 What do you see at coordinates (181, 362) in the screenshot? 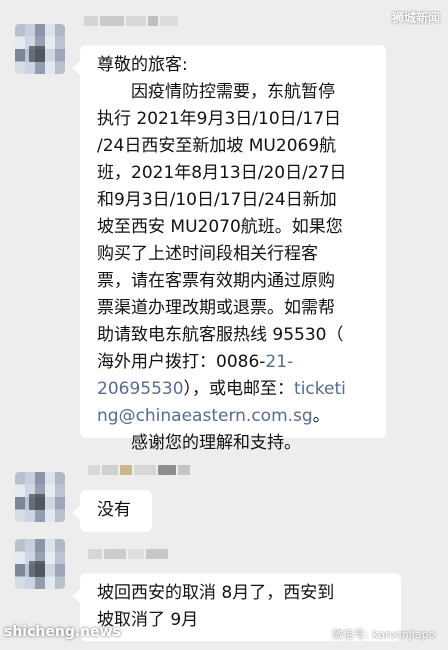
I see `overseas-text: 海外用户拨打：0086-` at bounding box center [181, 362].